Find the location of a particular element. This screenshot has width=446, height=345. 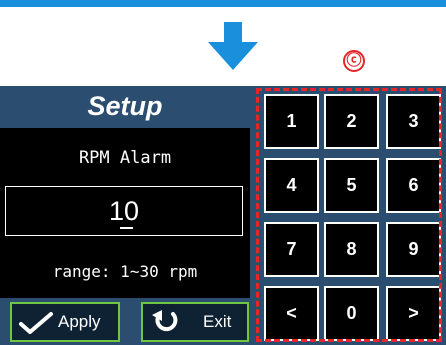

value-input: 10 is located at coordinates (124, 211).